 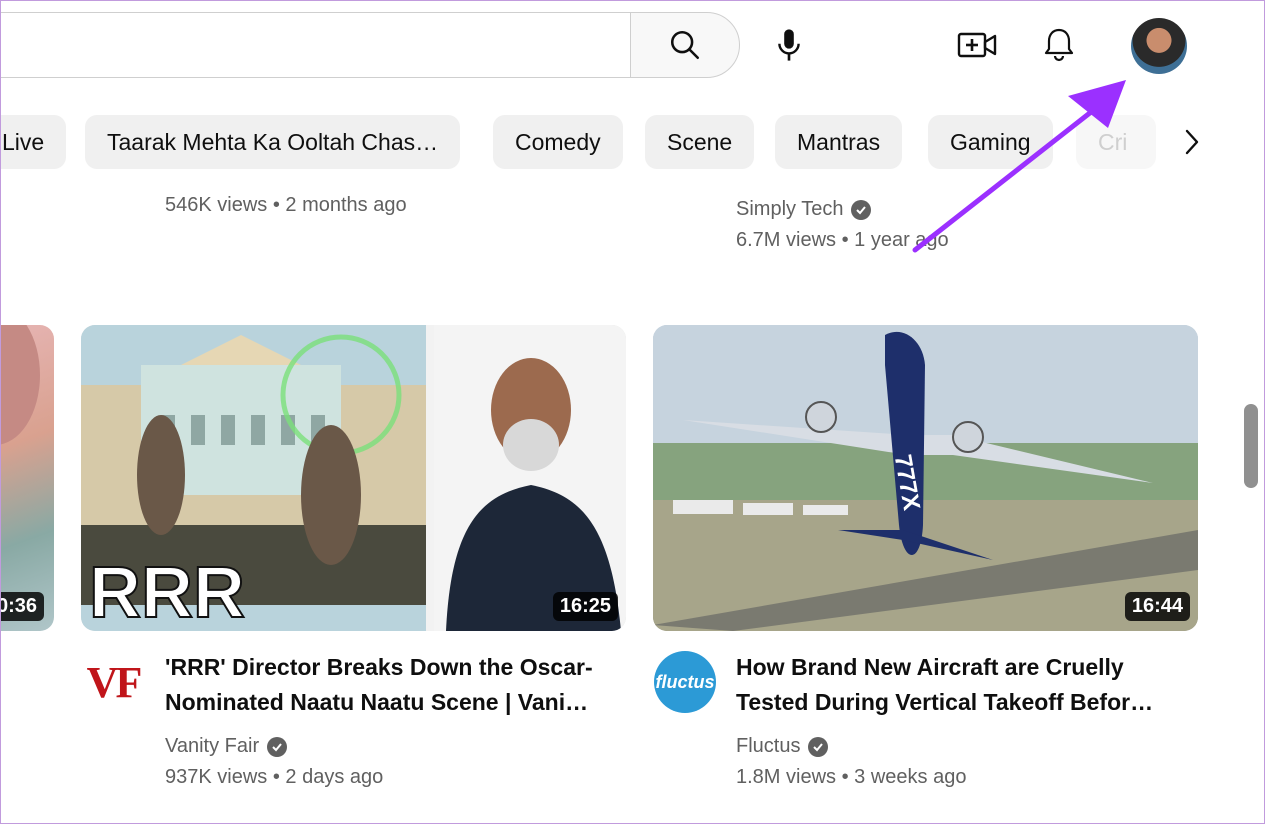 I want to click on channel-name-row: Vanity Fair, so click(x=226, y=746).